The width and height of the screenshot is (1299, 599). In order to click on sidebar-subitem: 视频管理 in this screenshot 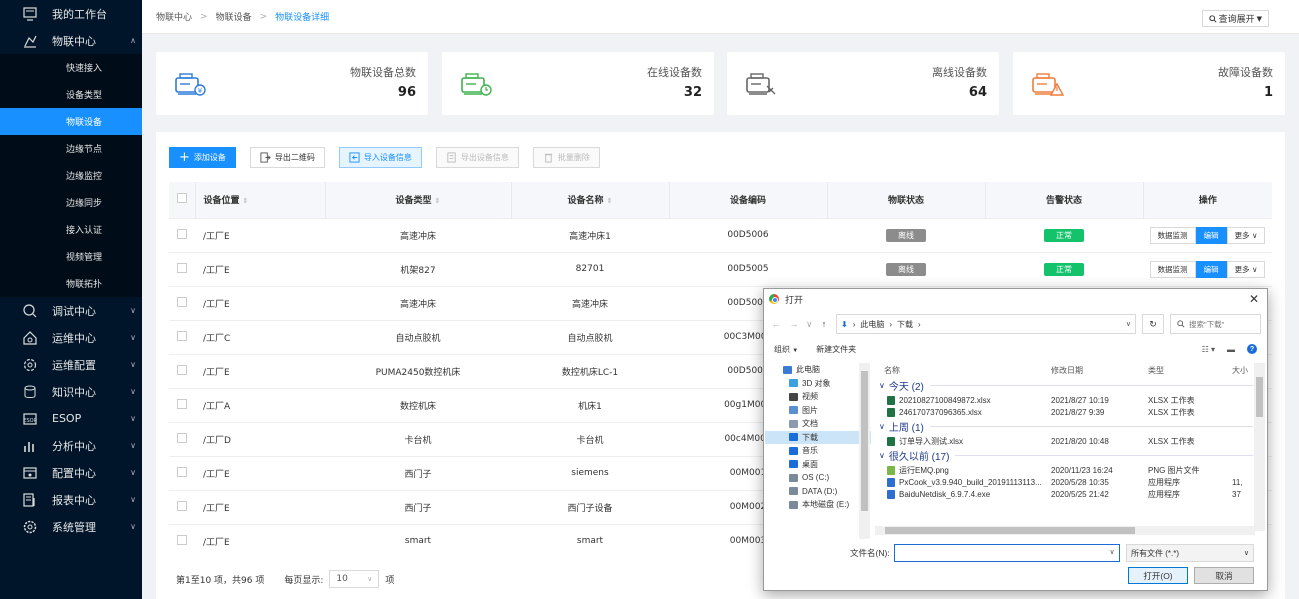, I will do `click(71, 256)`.